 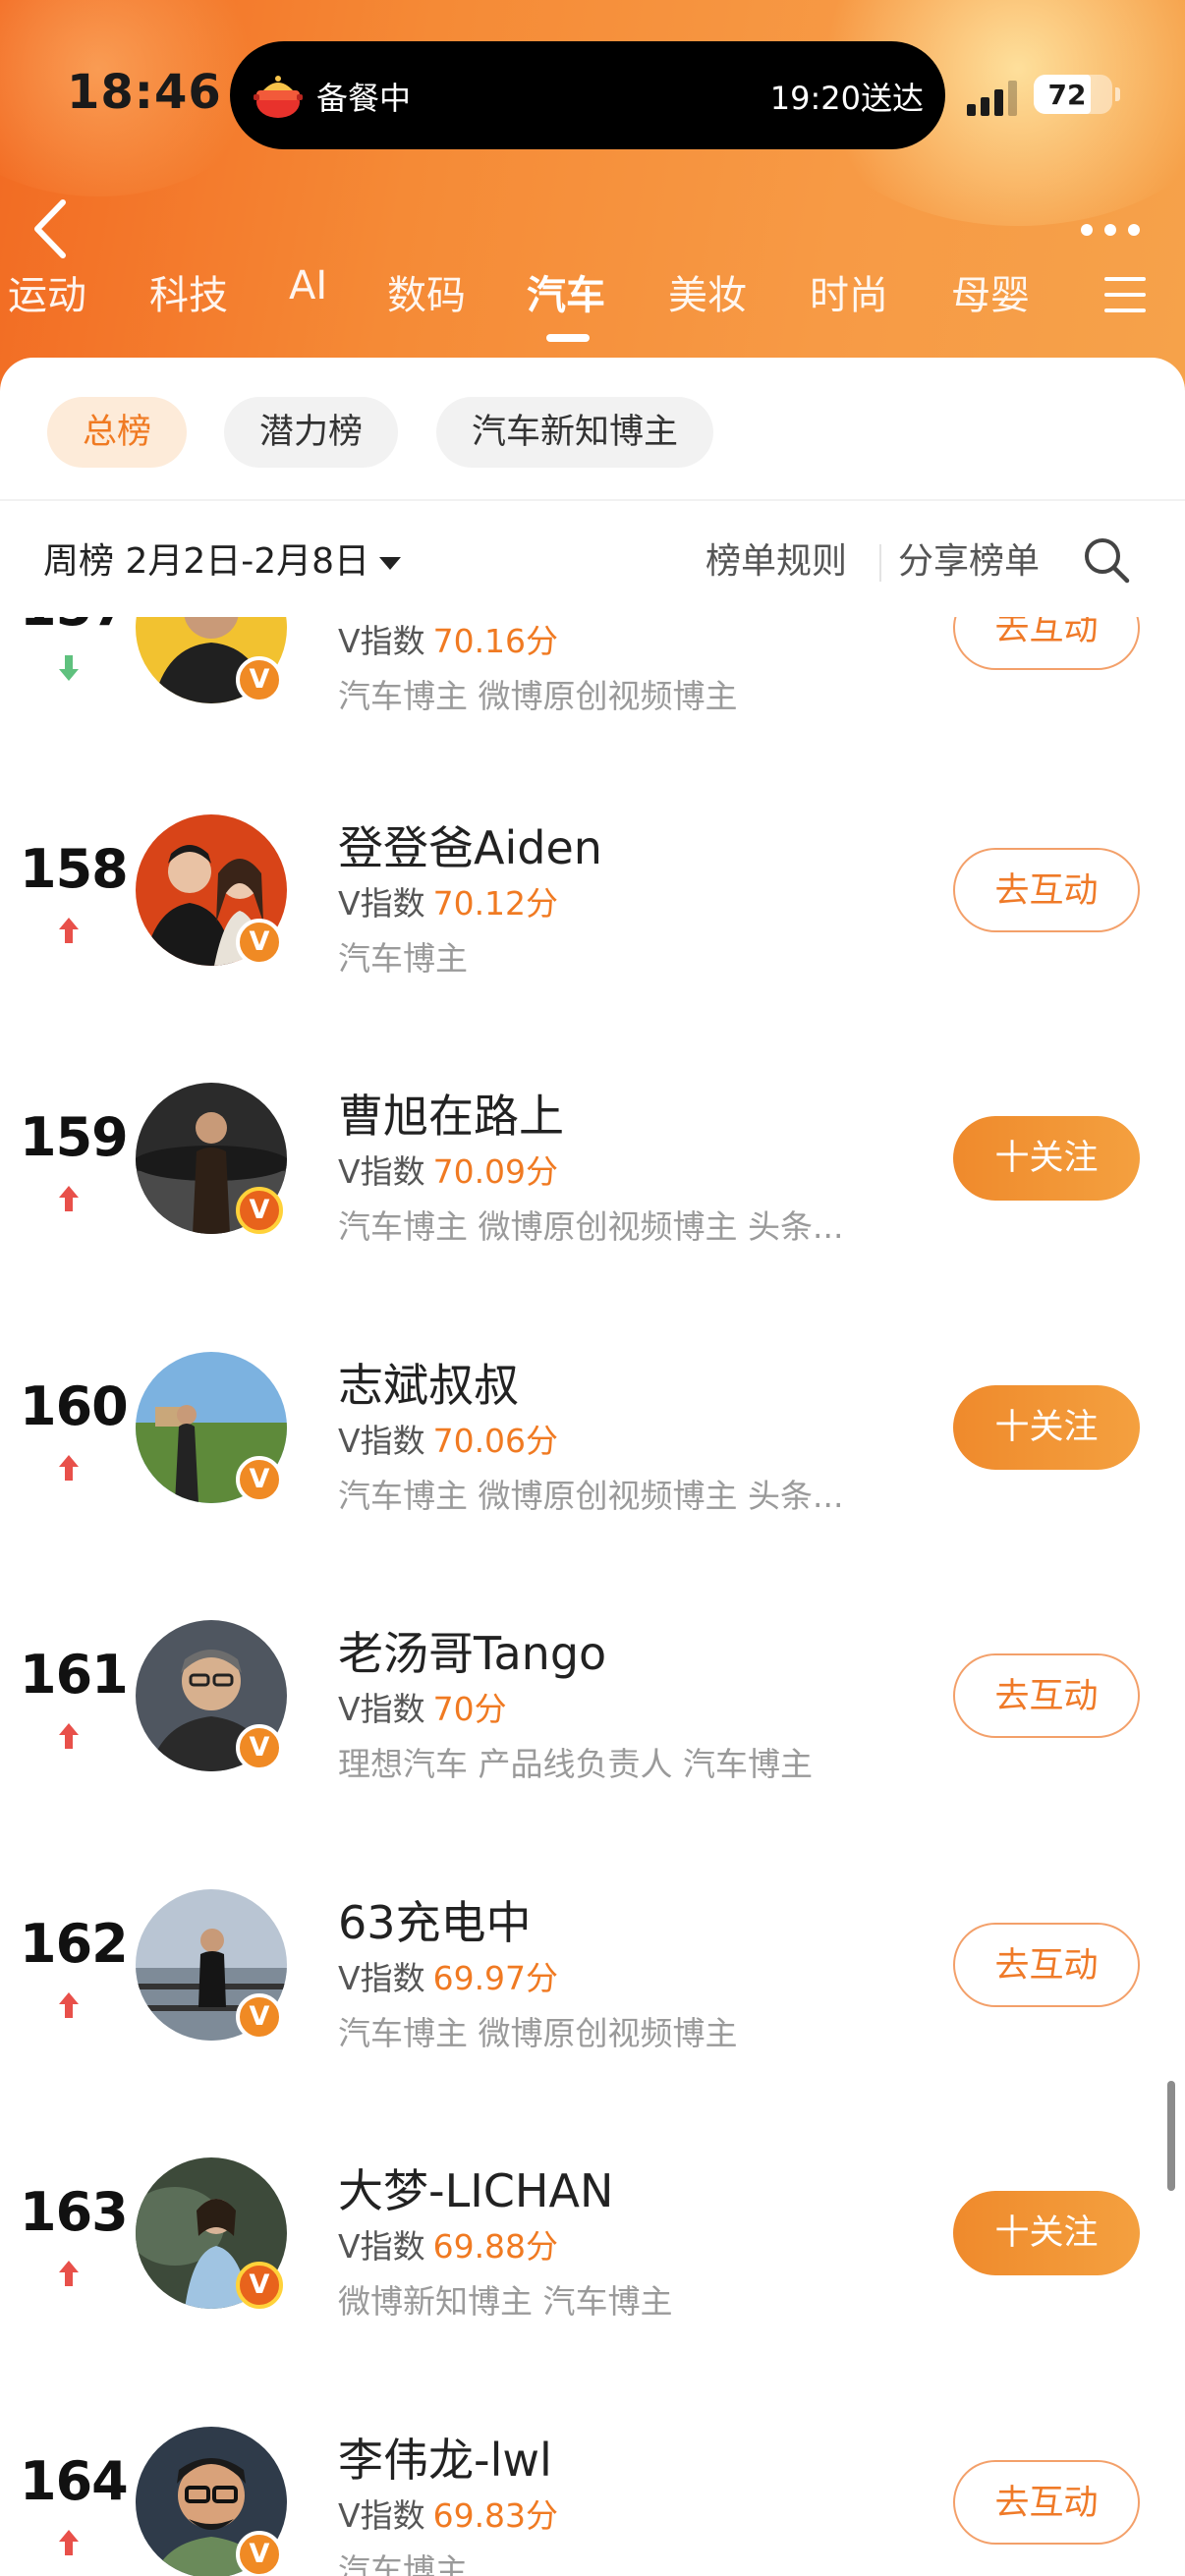 What do you see at coordinates (496, 2515) in the screenshot?
I see `v-index-value: 69.83分` at bounding box center [496, 2515].